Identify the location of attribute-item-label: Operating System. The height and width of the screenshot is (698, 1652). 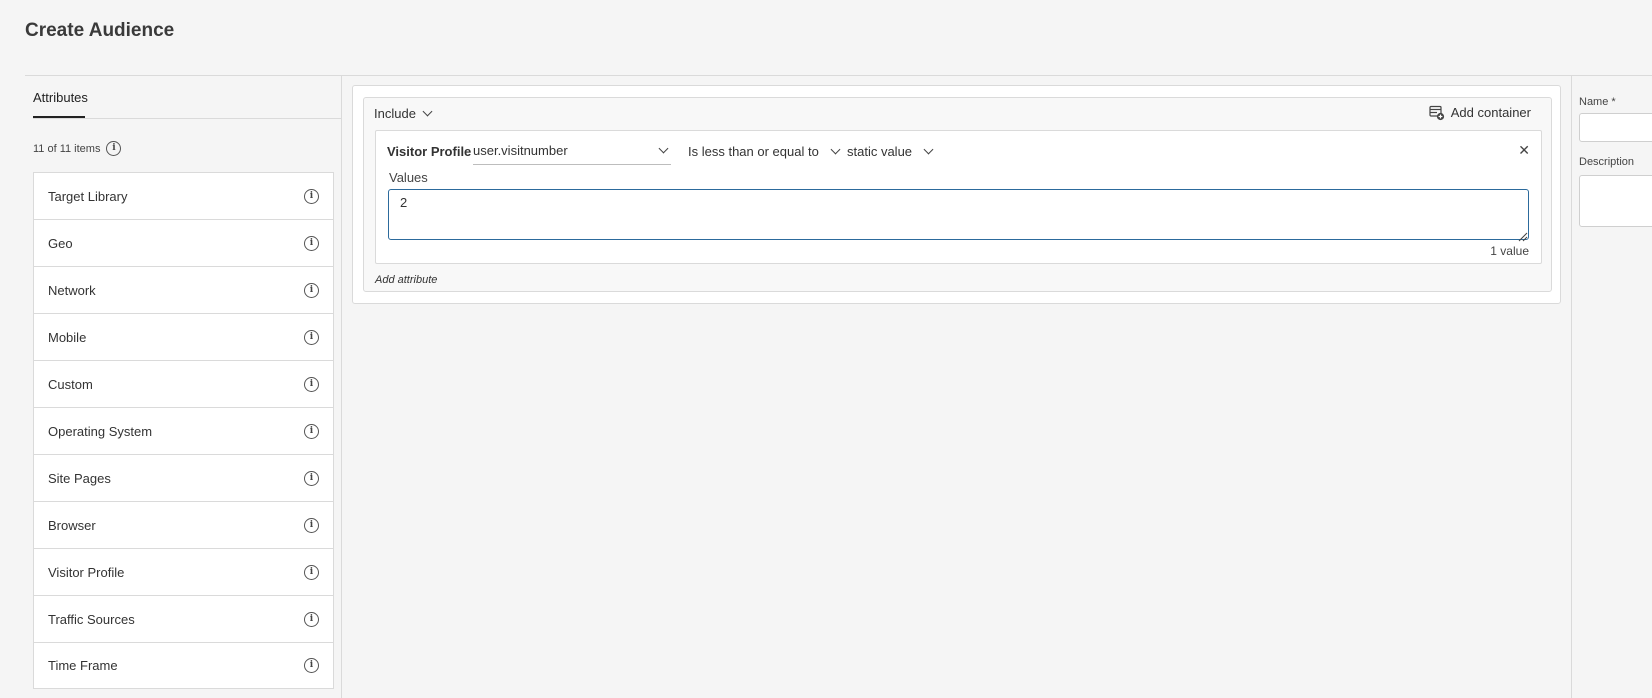
(100, 431).